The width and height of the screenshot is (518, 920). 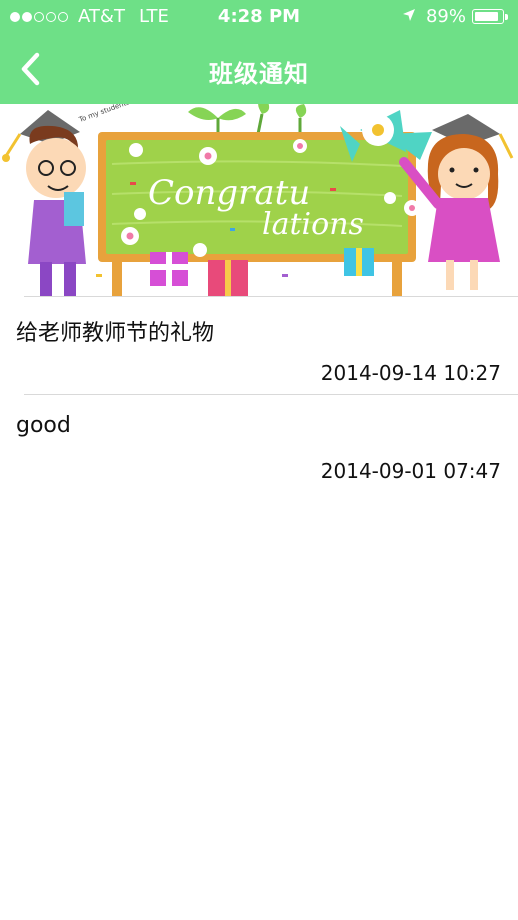 I want to click on status-bar: AT&T LTE 4:28 PM 89%, so click(x=259, y=17).